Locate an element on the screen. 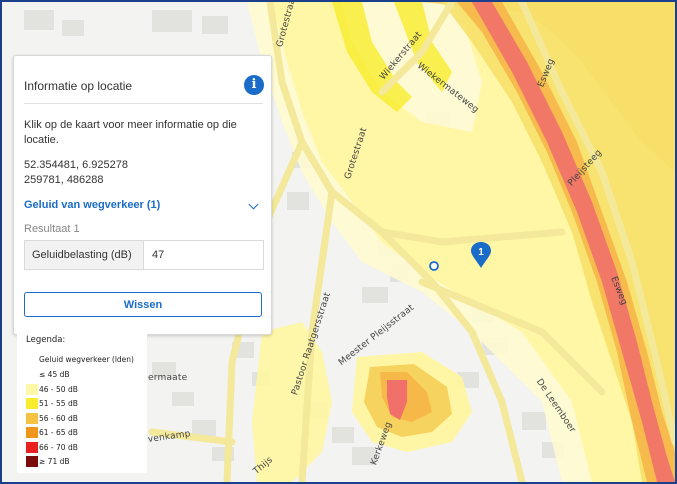 This screenshot has height=484, width=677. result-marker-label: 1 is located at coordinates (481, 252).